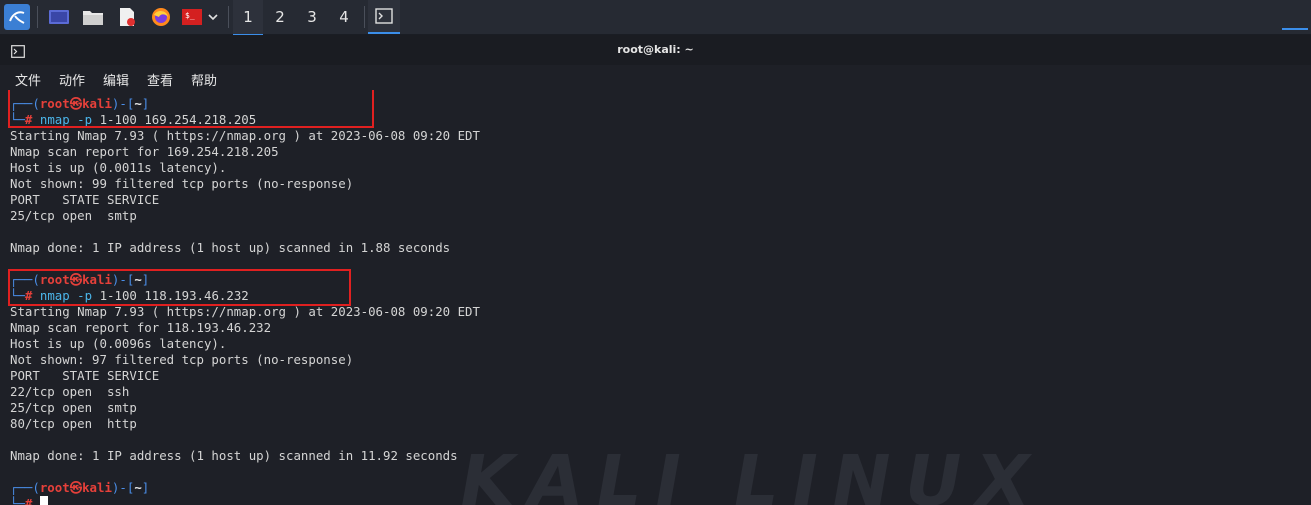 The image size is (1311, 505). What do you see at coordinates (344, 17) in the screenshot?
I see `workspace-4: 4` at bounding box center [344, 17].